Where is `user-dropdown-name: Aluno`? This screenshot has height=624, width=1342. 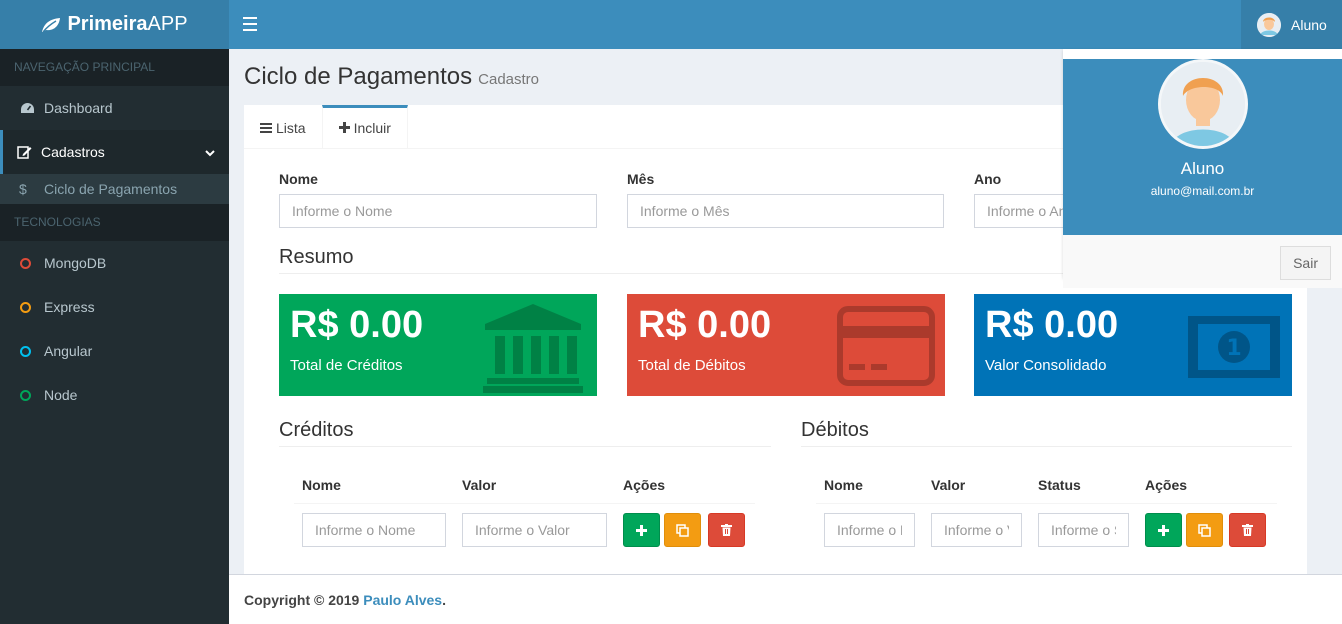
user-dropdown-name: Aluno is located at coordinates (1202, 168).